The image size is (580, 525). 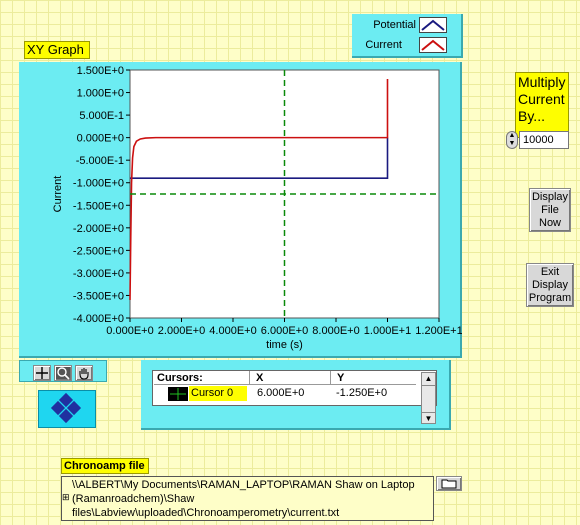 I want to click on x-axis-label: time (s), so click(x=284, y=345).